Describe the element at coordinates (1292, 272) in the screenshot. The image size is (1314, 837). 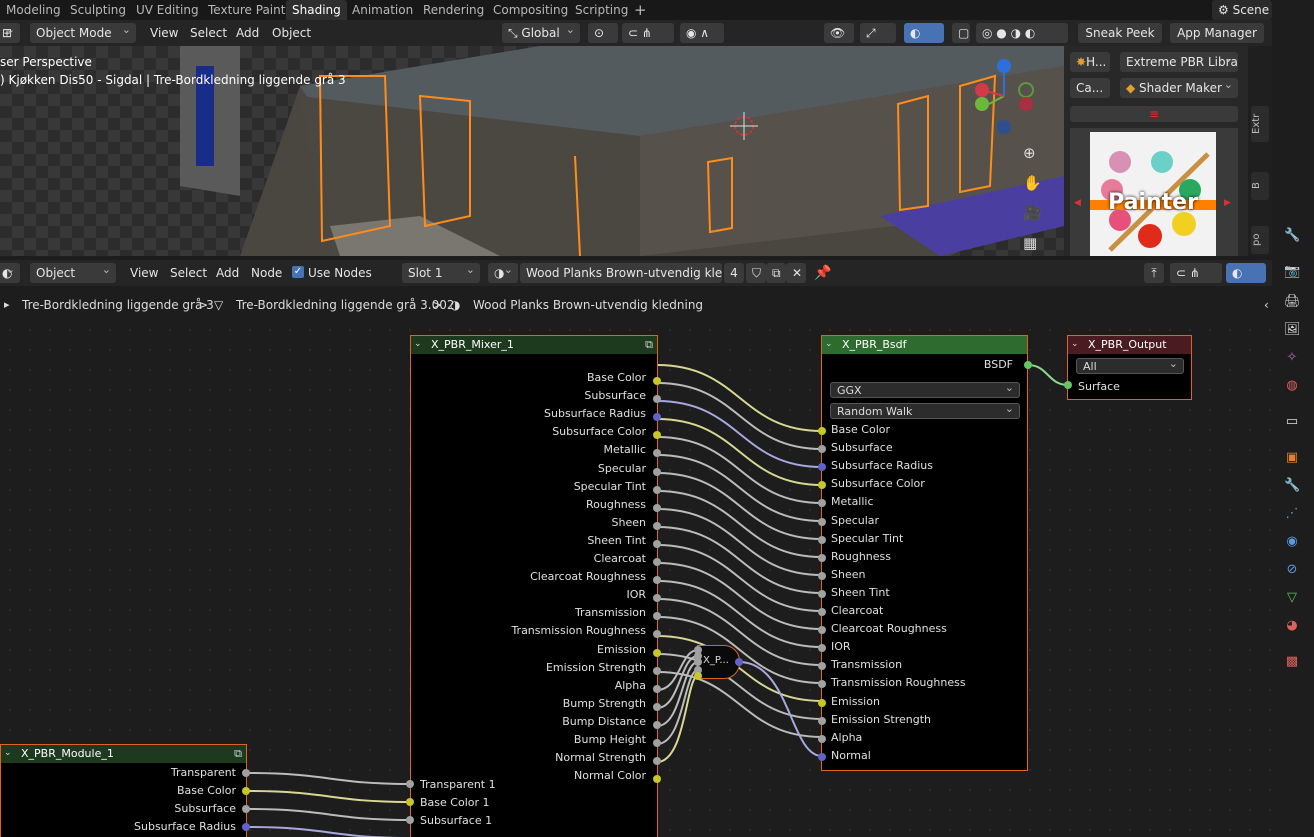
I see `render-icon: 📷` at that location.